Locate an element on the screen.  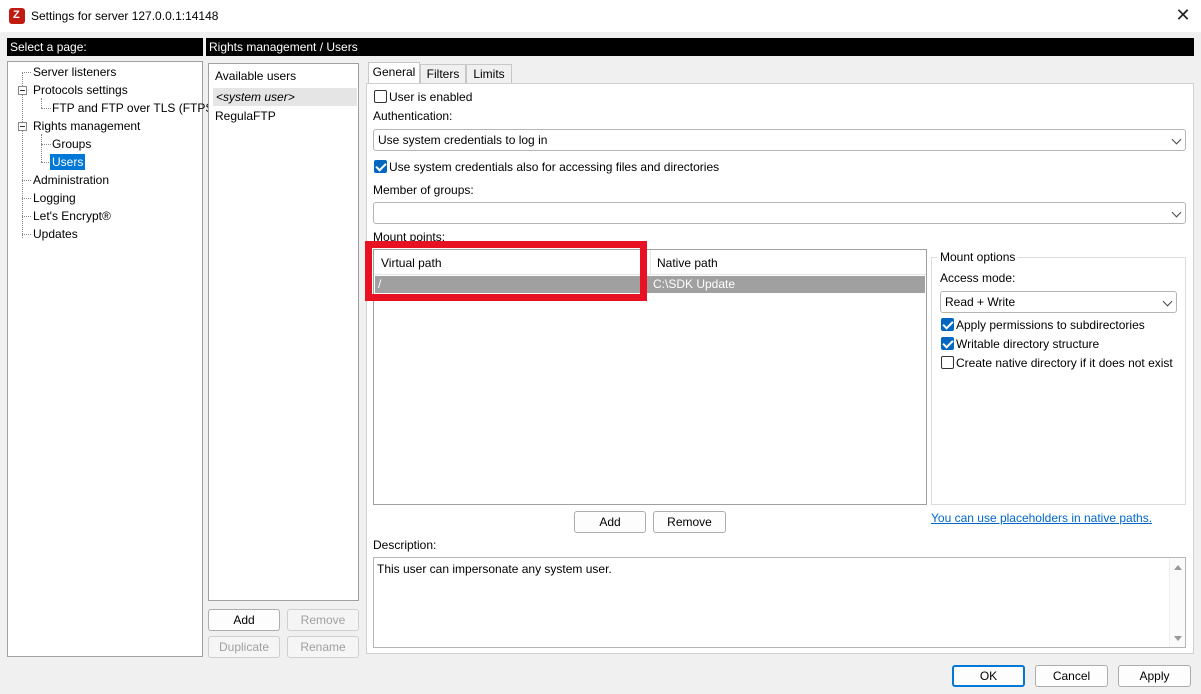
tree-item-rights-management: Rights management is located at coordinates (86, 126).